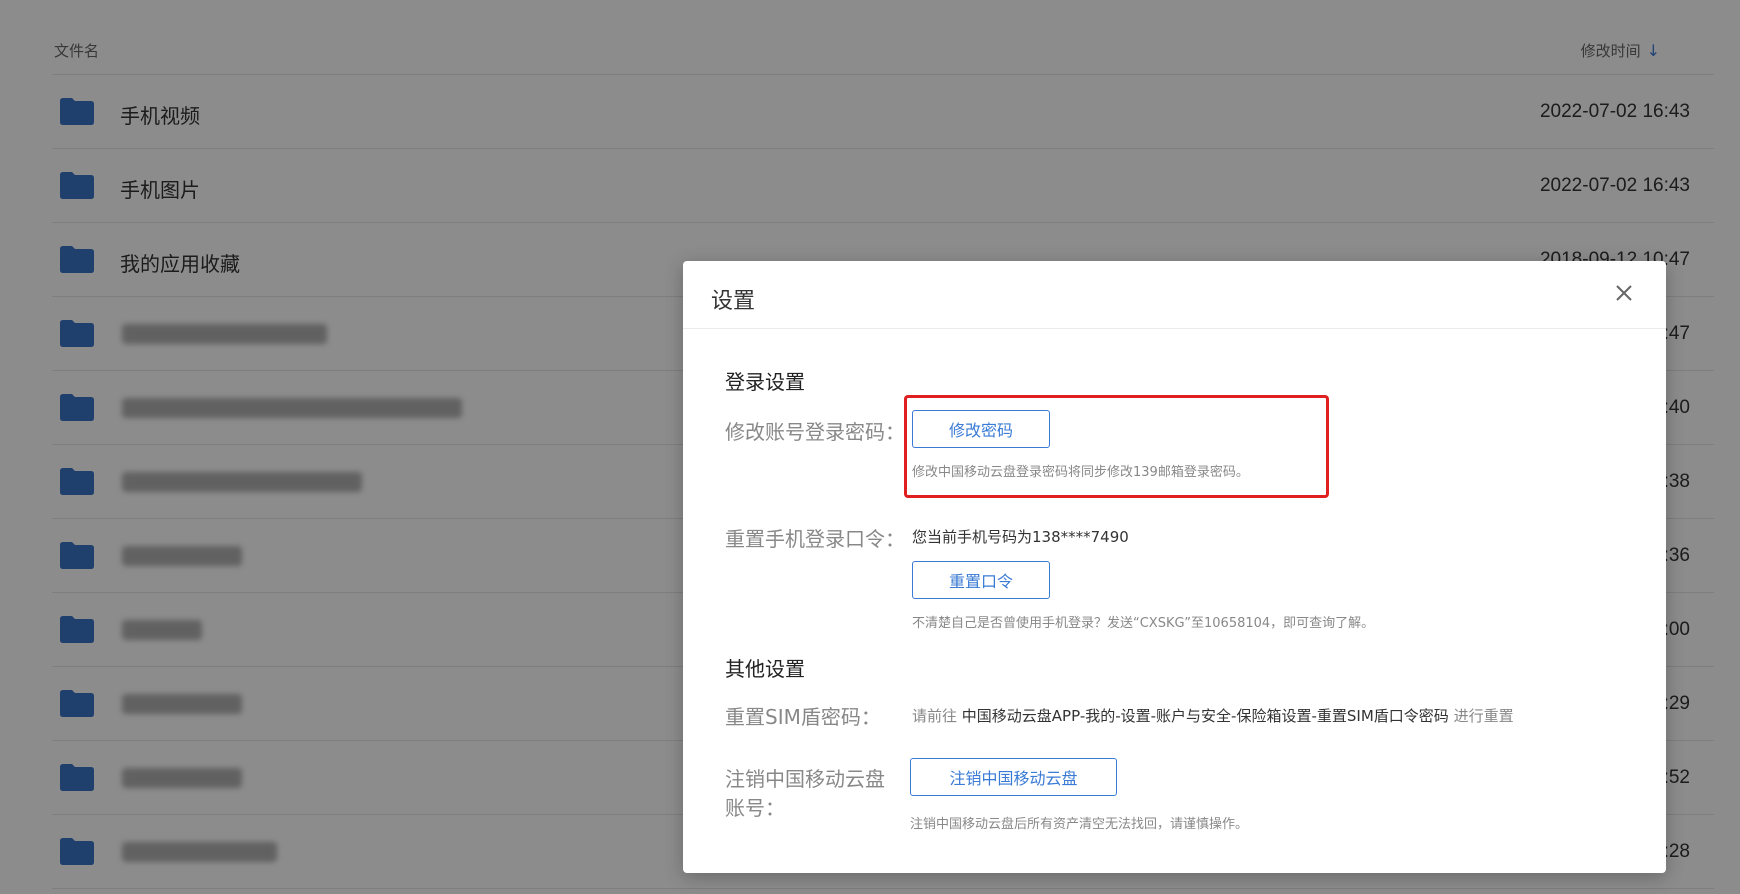  Describe the element at coordinates (1174, 295) in the screenshot. I see `dialog-header: 设置` at that location.